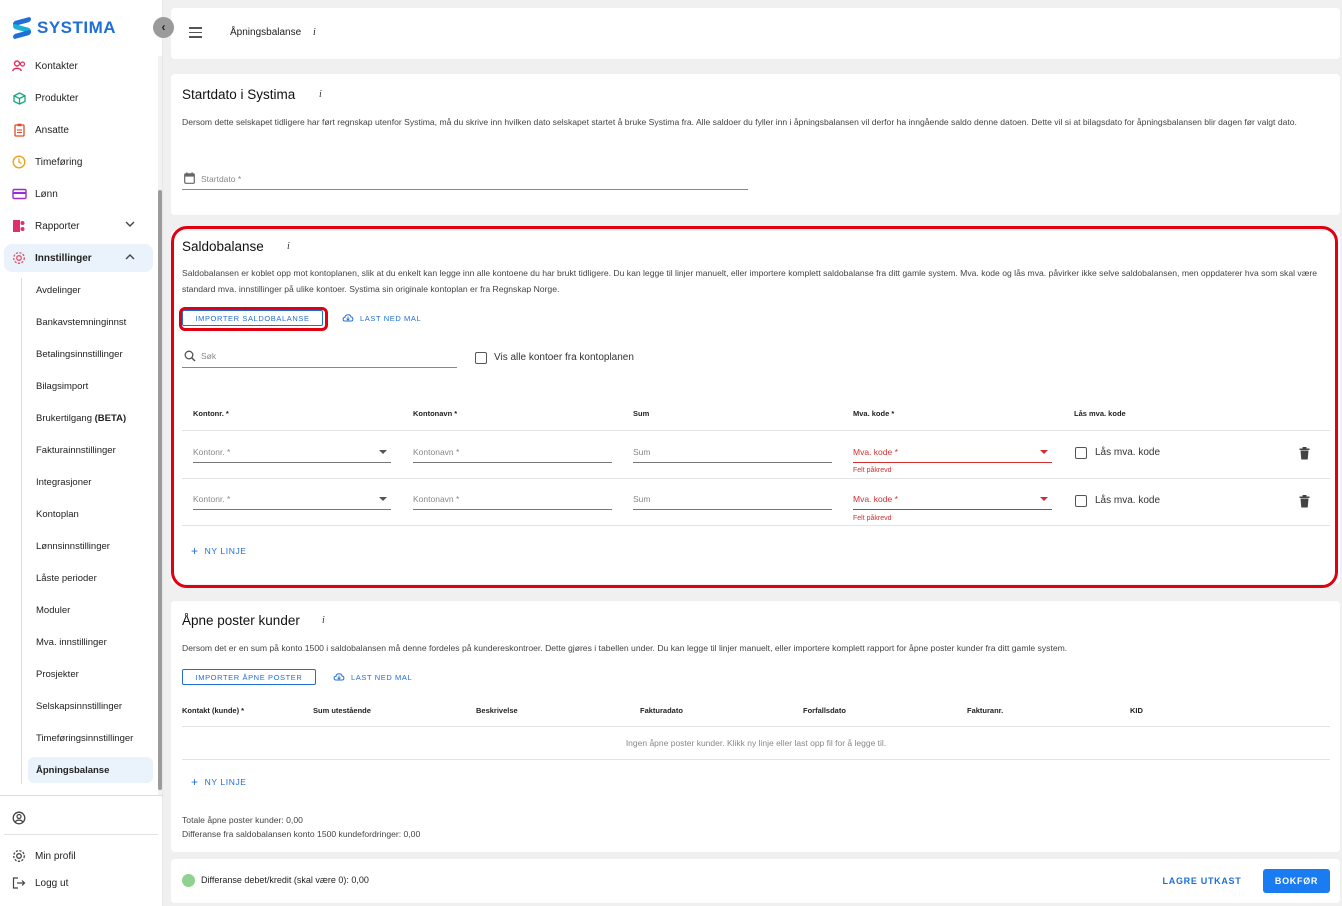  I want to click on sidebar-item-logg-ut: Logg ut, so click(78, 883).